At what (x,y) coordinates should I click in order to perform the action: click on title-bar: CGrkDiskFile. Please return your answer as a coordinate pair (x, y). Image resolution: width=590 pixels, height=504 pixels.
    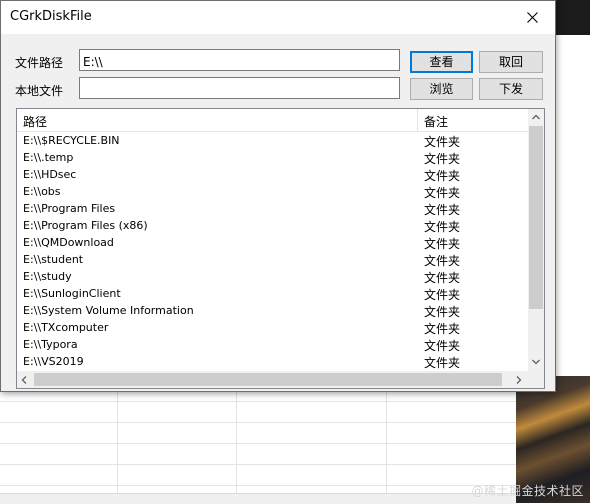
    Looking at the image, I should click on (278, 17).